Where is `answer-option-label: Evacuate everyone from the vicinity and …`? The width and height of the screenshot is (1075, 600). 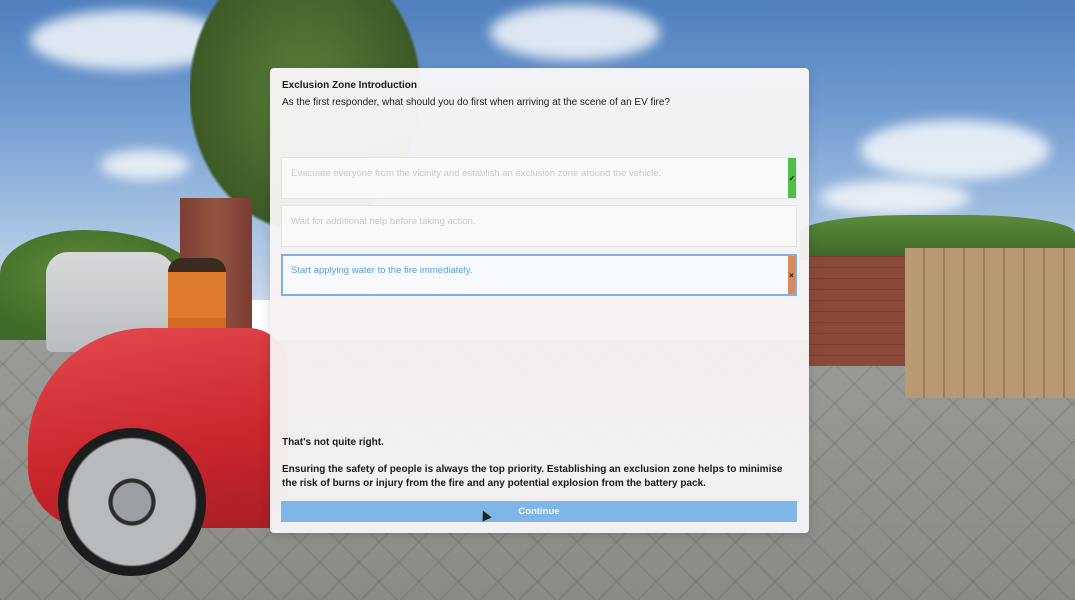
answer-option-label: Evacuate everyone from the vicinity and … is located at coordinates (476, 173).